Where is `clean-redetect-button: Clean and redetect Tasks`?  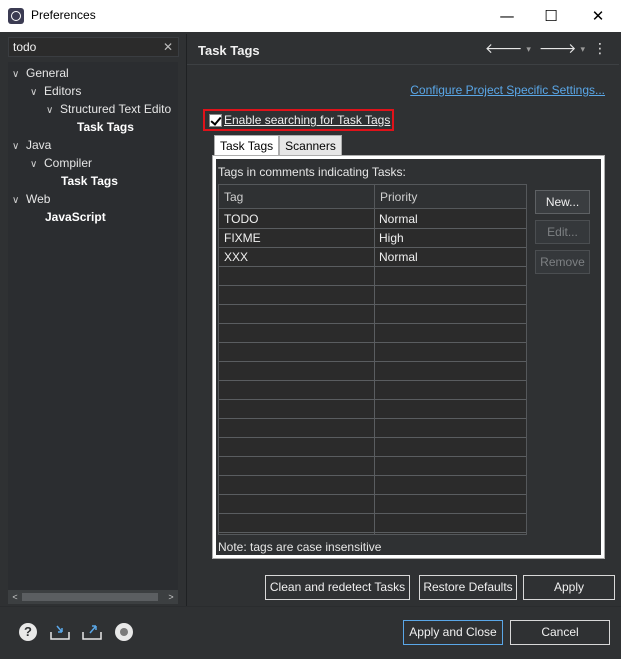 clean-redetect-button: Clean and redetect Tasks is located at coordinates (337, 587).